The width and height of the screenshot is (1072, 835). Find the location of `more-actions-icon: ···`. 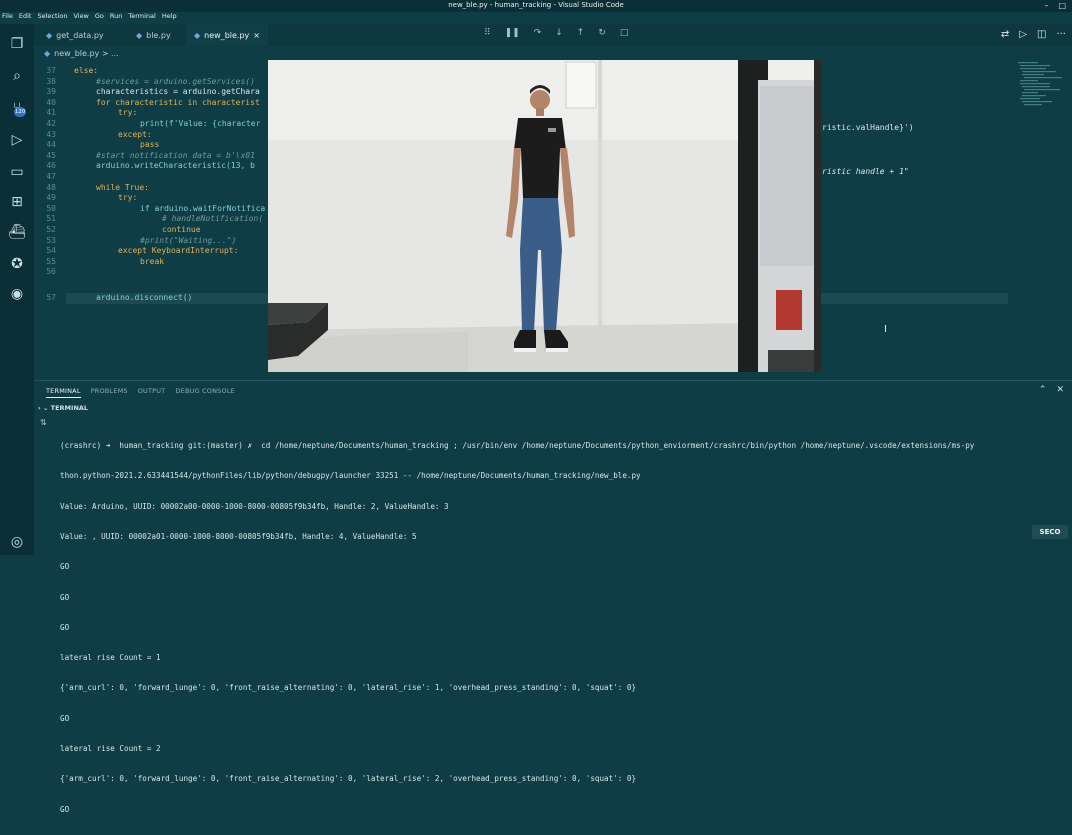

more-actions-icon: ··· is located at coordinates (1061, 34).